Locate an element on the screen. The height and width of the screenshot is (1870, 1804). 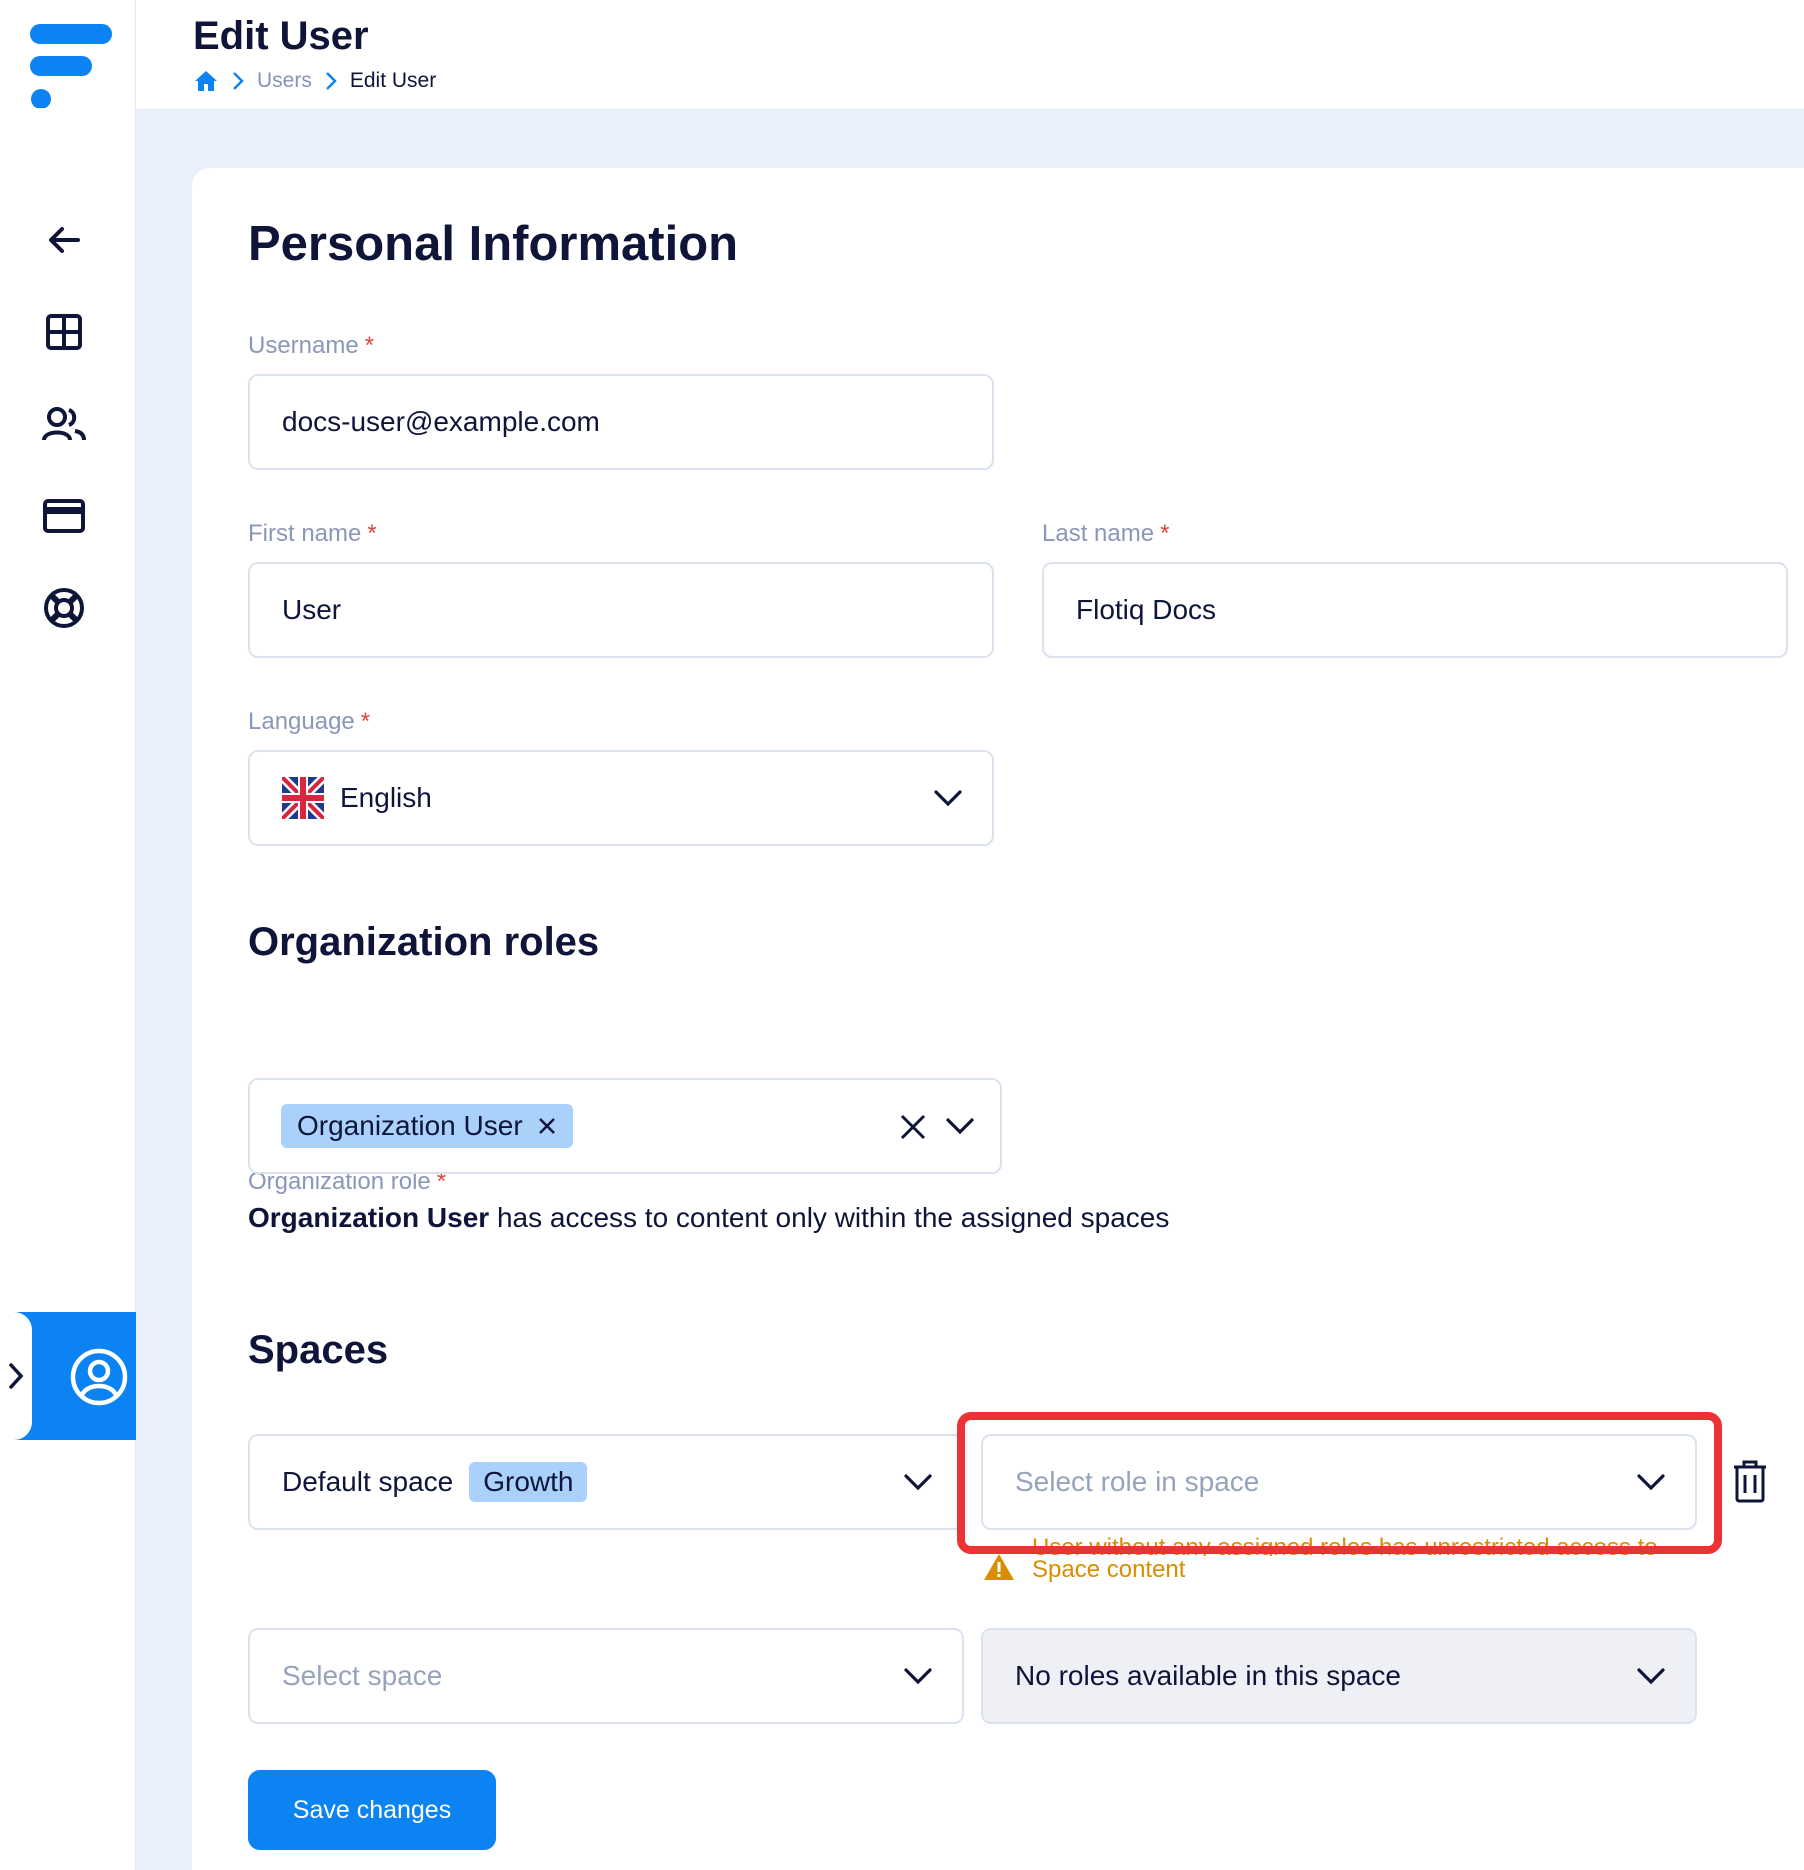
organization-roles-heading: Organization roles is located at coordinates (424, 942).